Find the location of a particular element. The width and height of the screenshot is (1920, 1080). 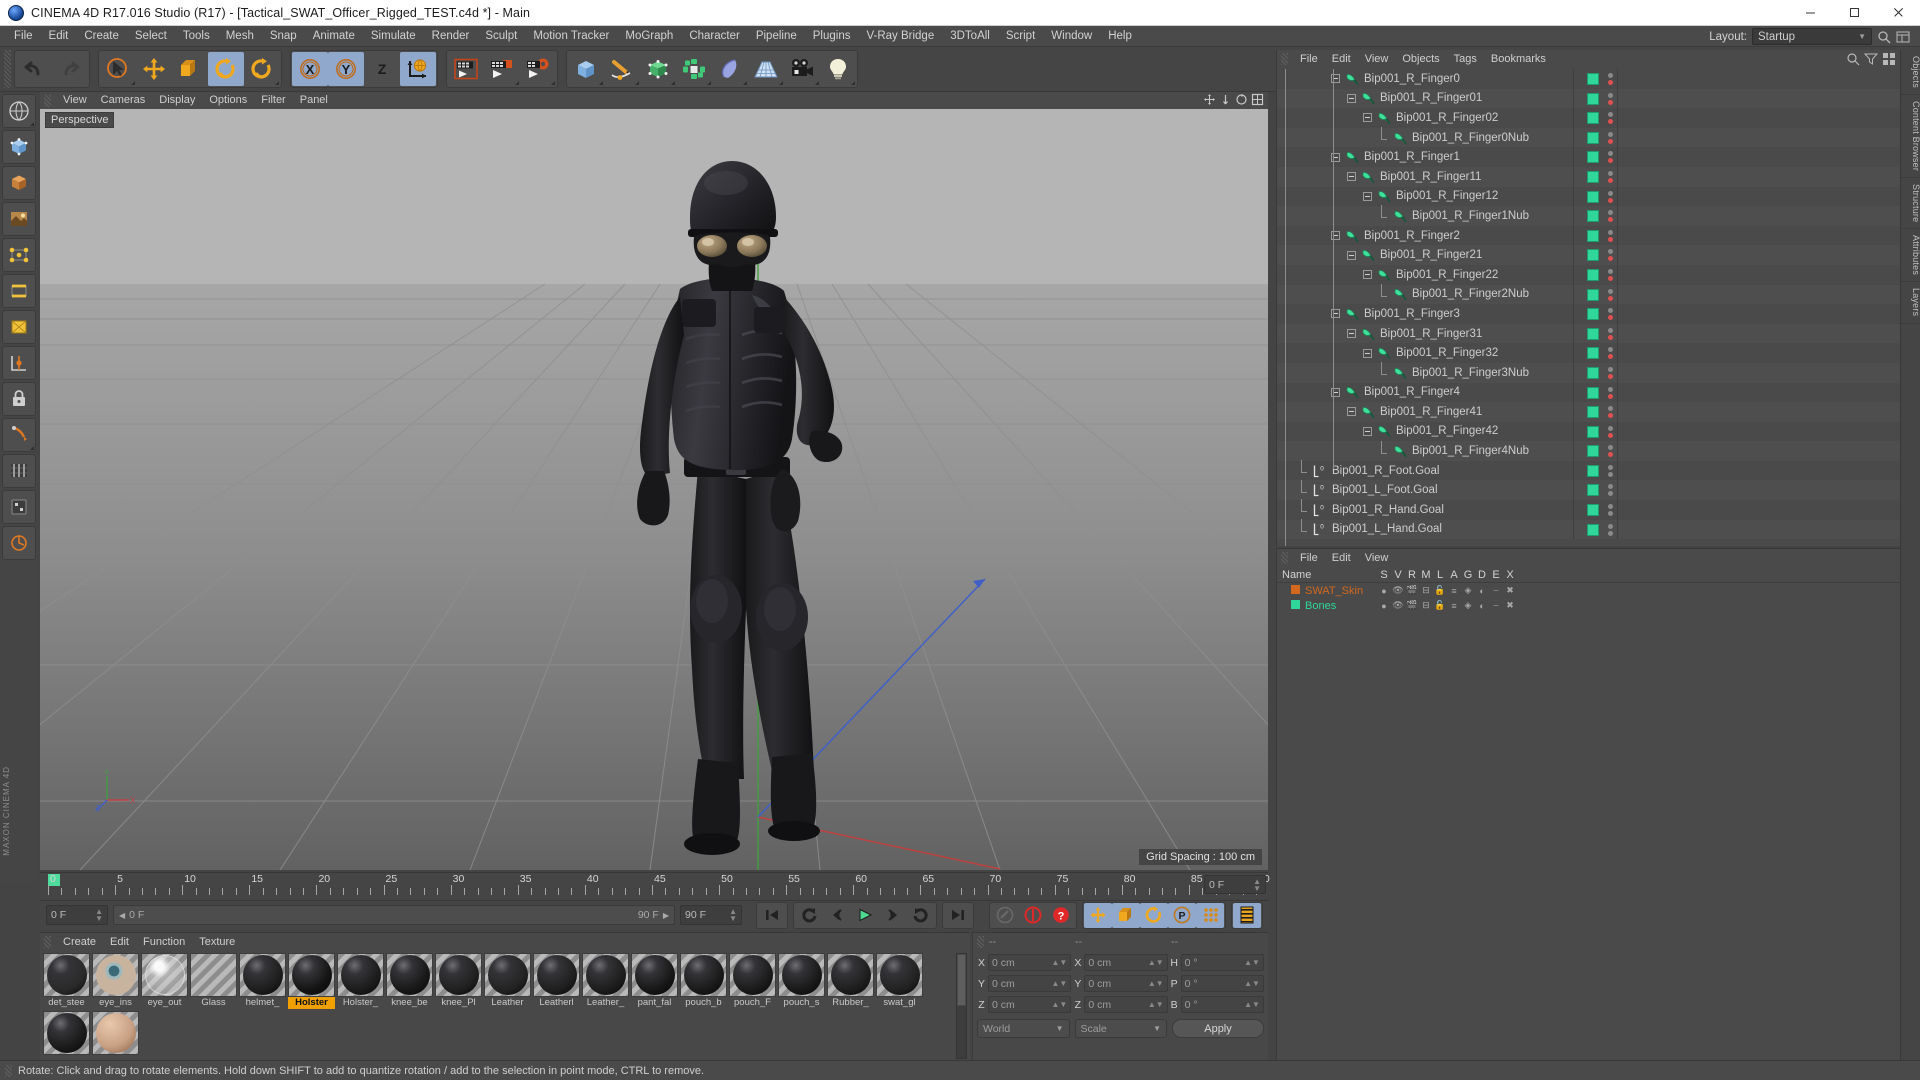

menu-select: Select is located at coordinates (151, 36).